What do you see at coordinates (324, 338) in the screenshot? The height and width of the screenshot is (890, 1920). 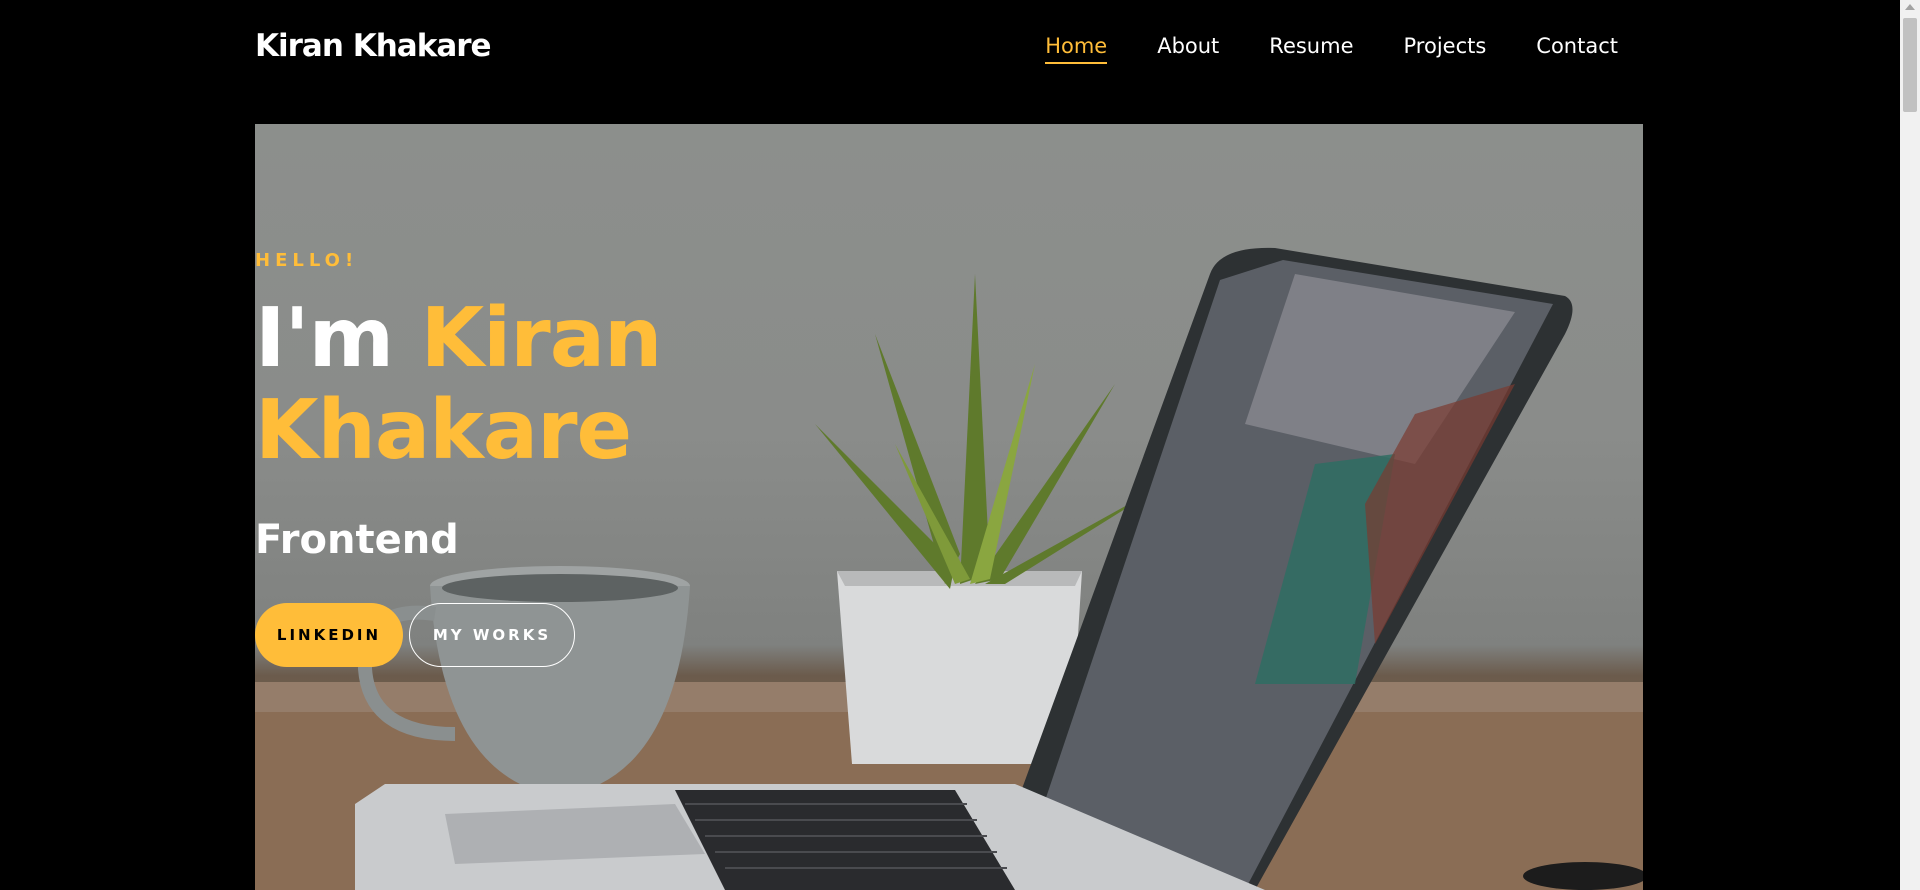 I see `headline-prefix: I'm` at bounding box center [324, 338].